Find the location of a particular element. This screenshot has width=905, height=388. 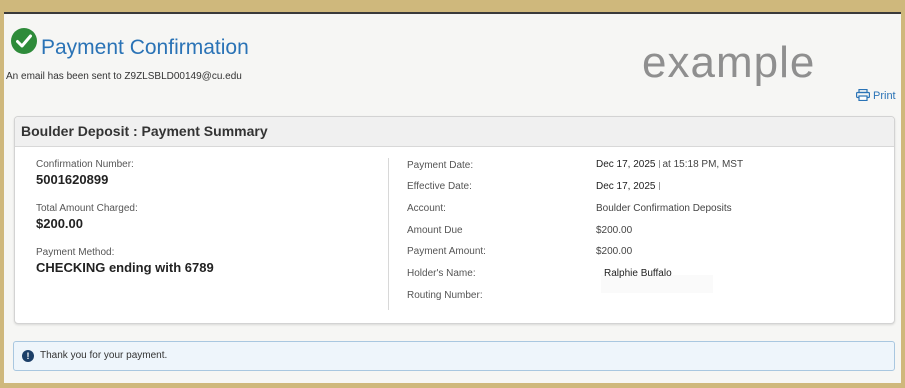

holder-name-value: Ralphie Buffalo is located at coordinates (638, 273).